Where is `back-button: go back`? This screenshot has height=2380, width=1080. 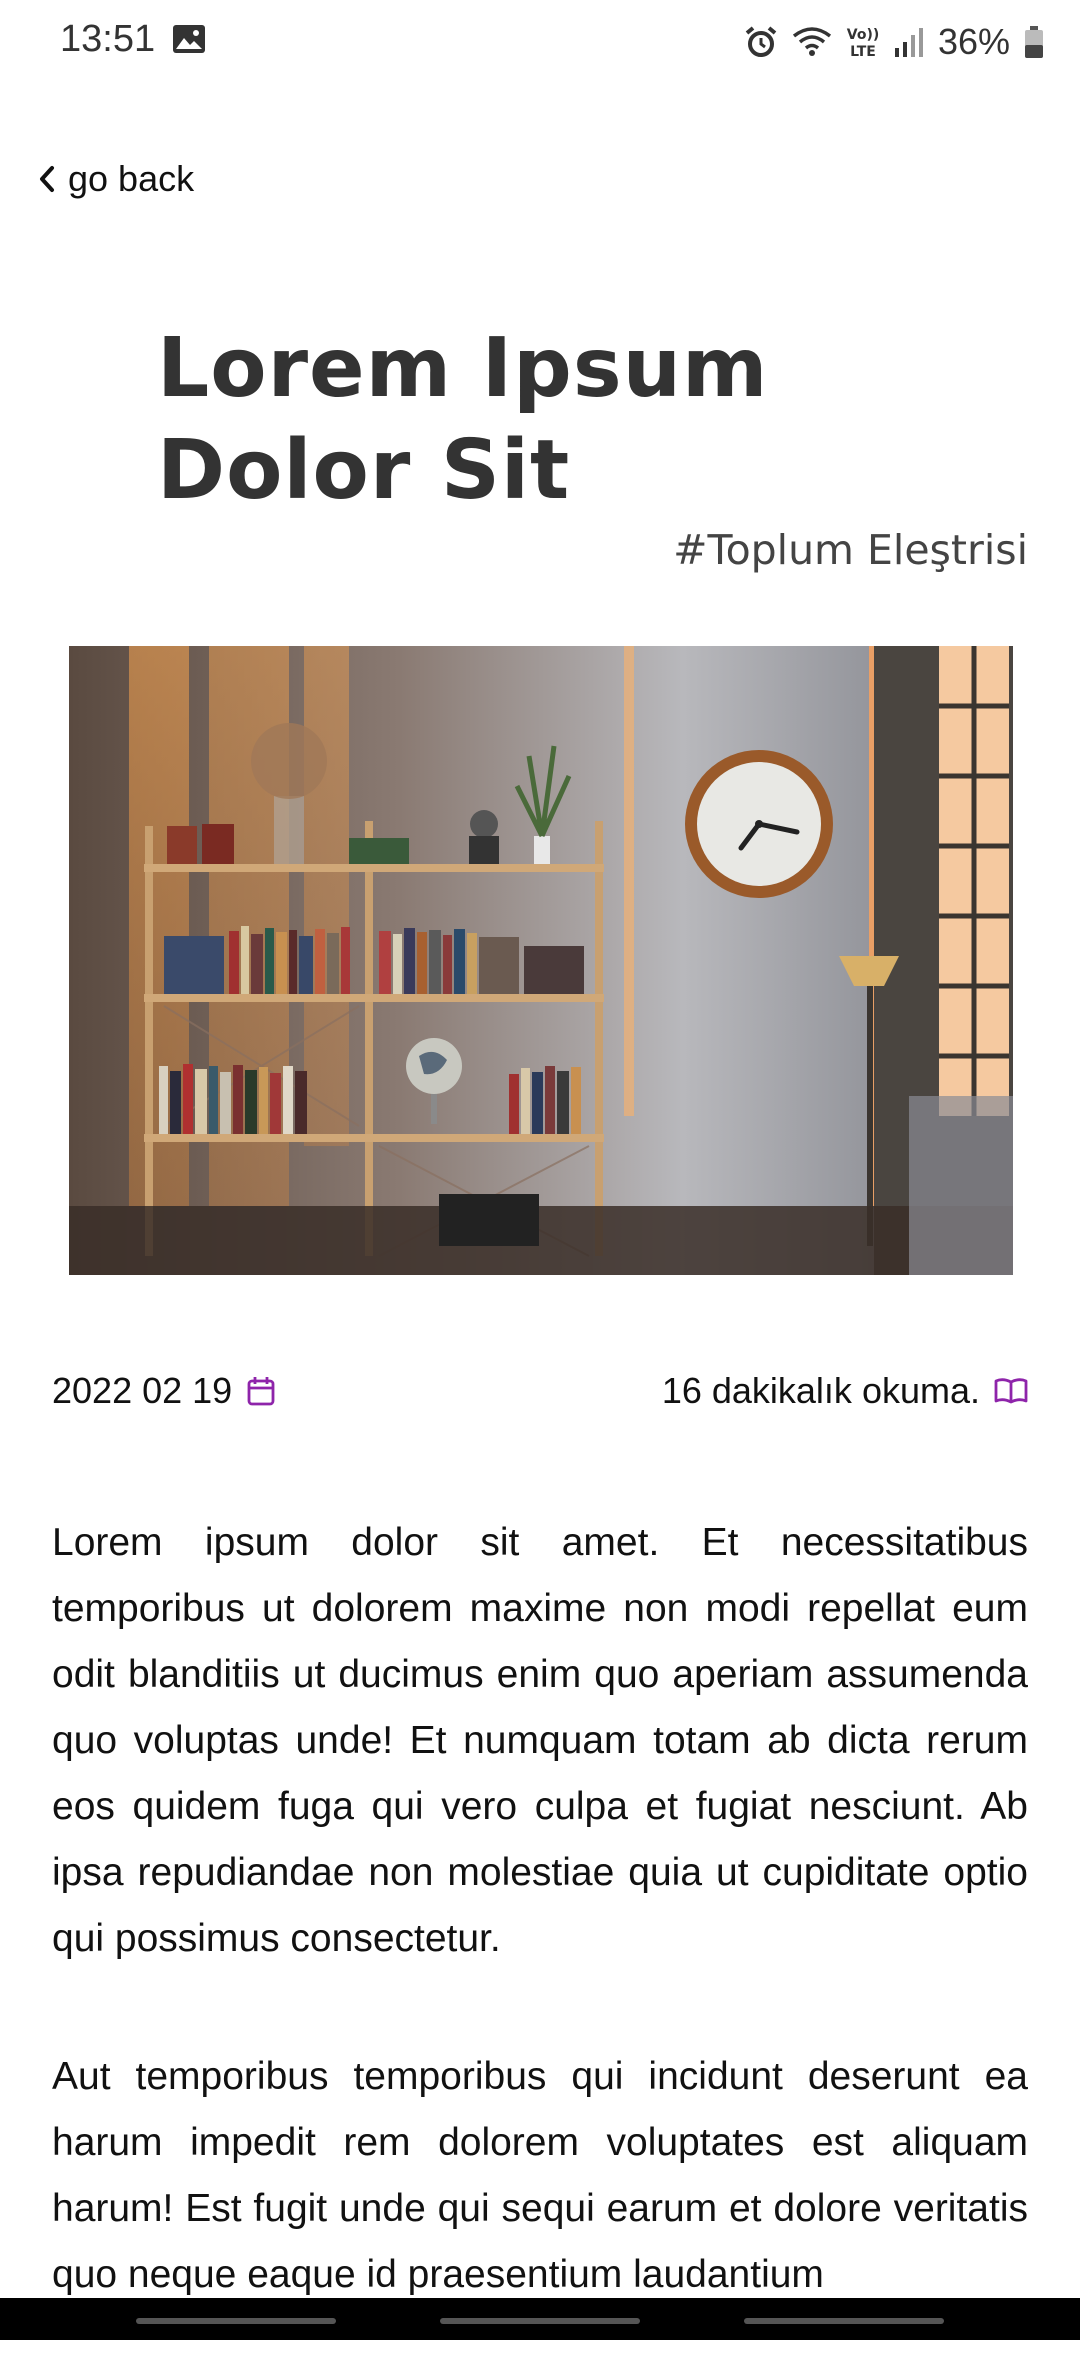
back-button: go back is located at coordinates (115, 179).